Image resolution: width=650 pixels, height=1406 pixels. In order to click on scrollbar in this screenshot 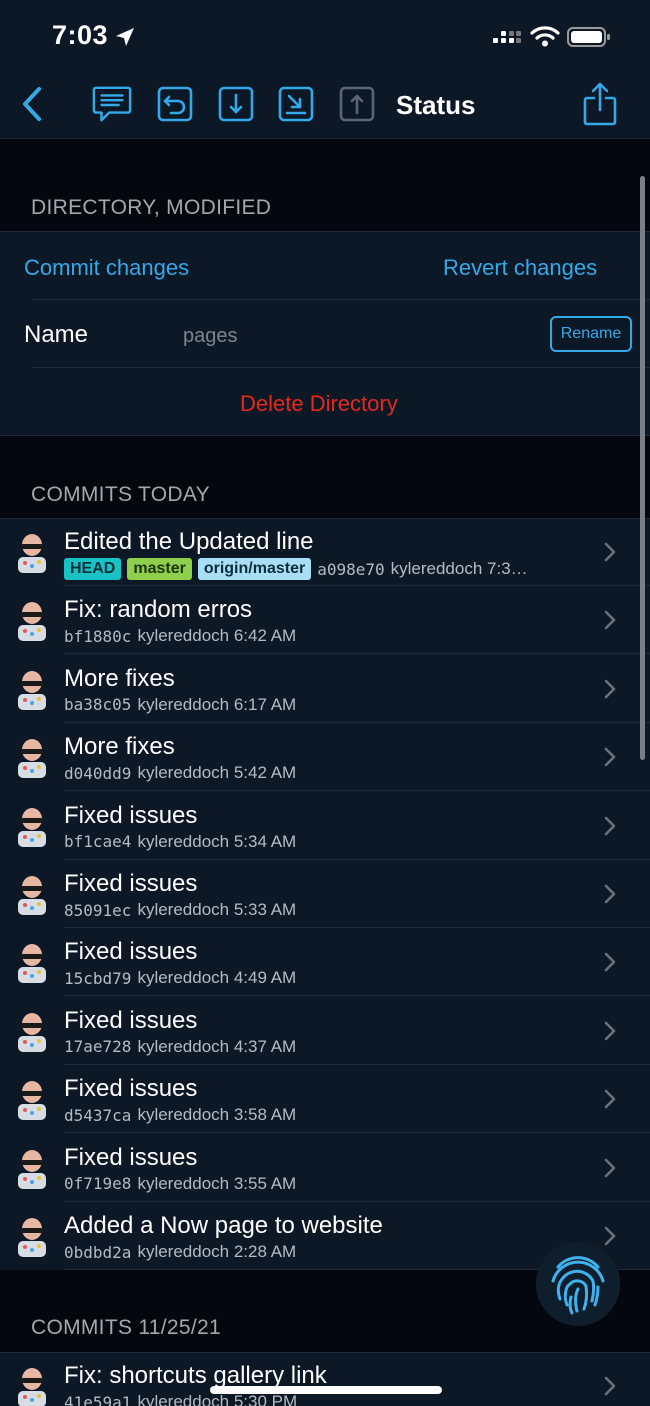, I will do `click(642, 468)`.